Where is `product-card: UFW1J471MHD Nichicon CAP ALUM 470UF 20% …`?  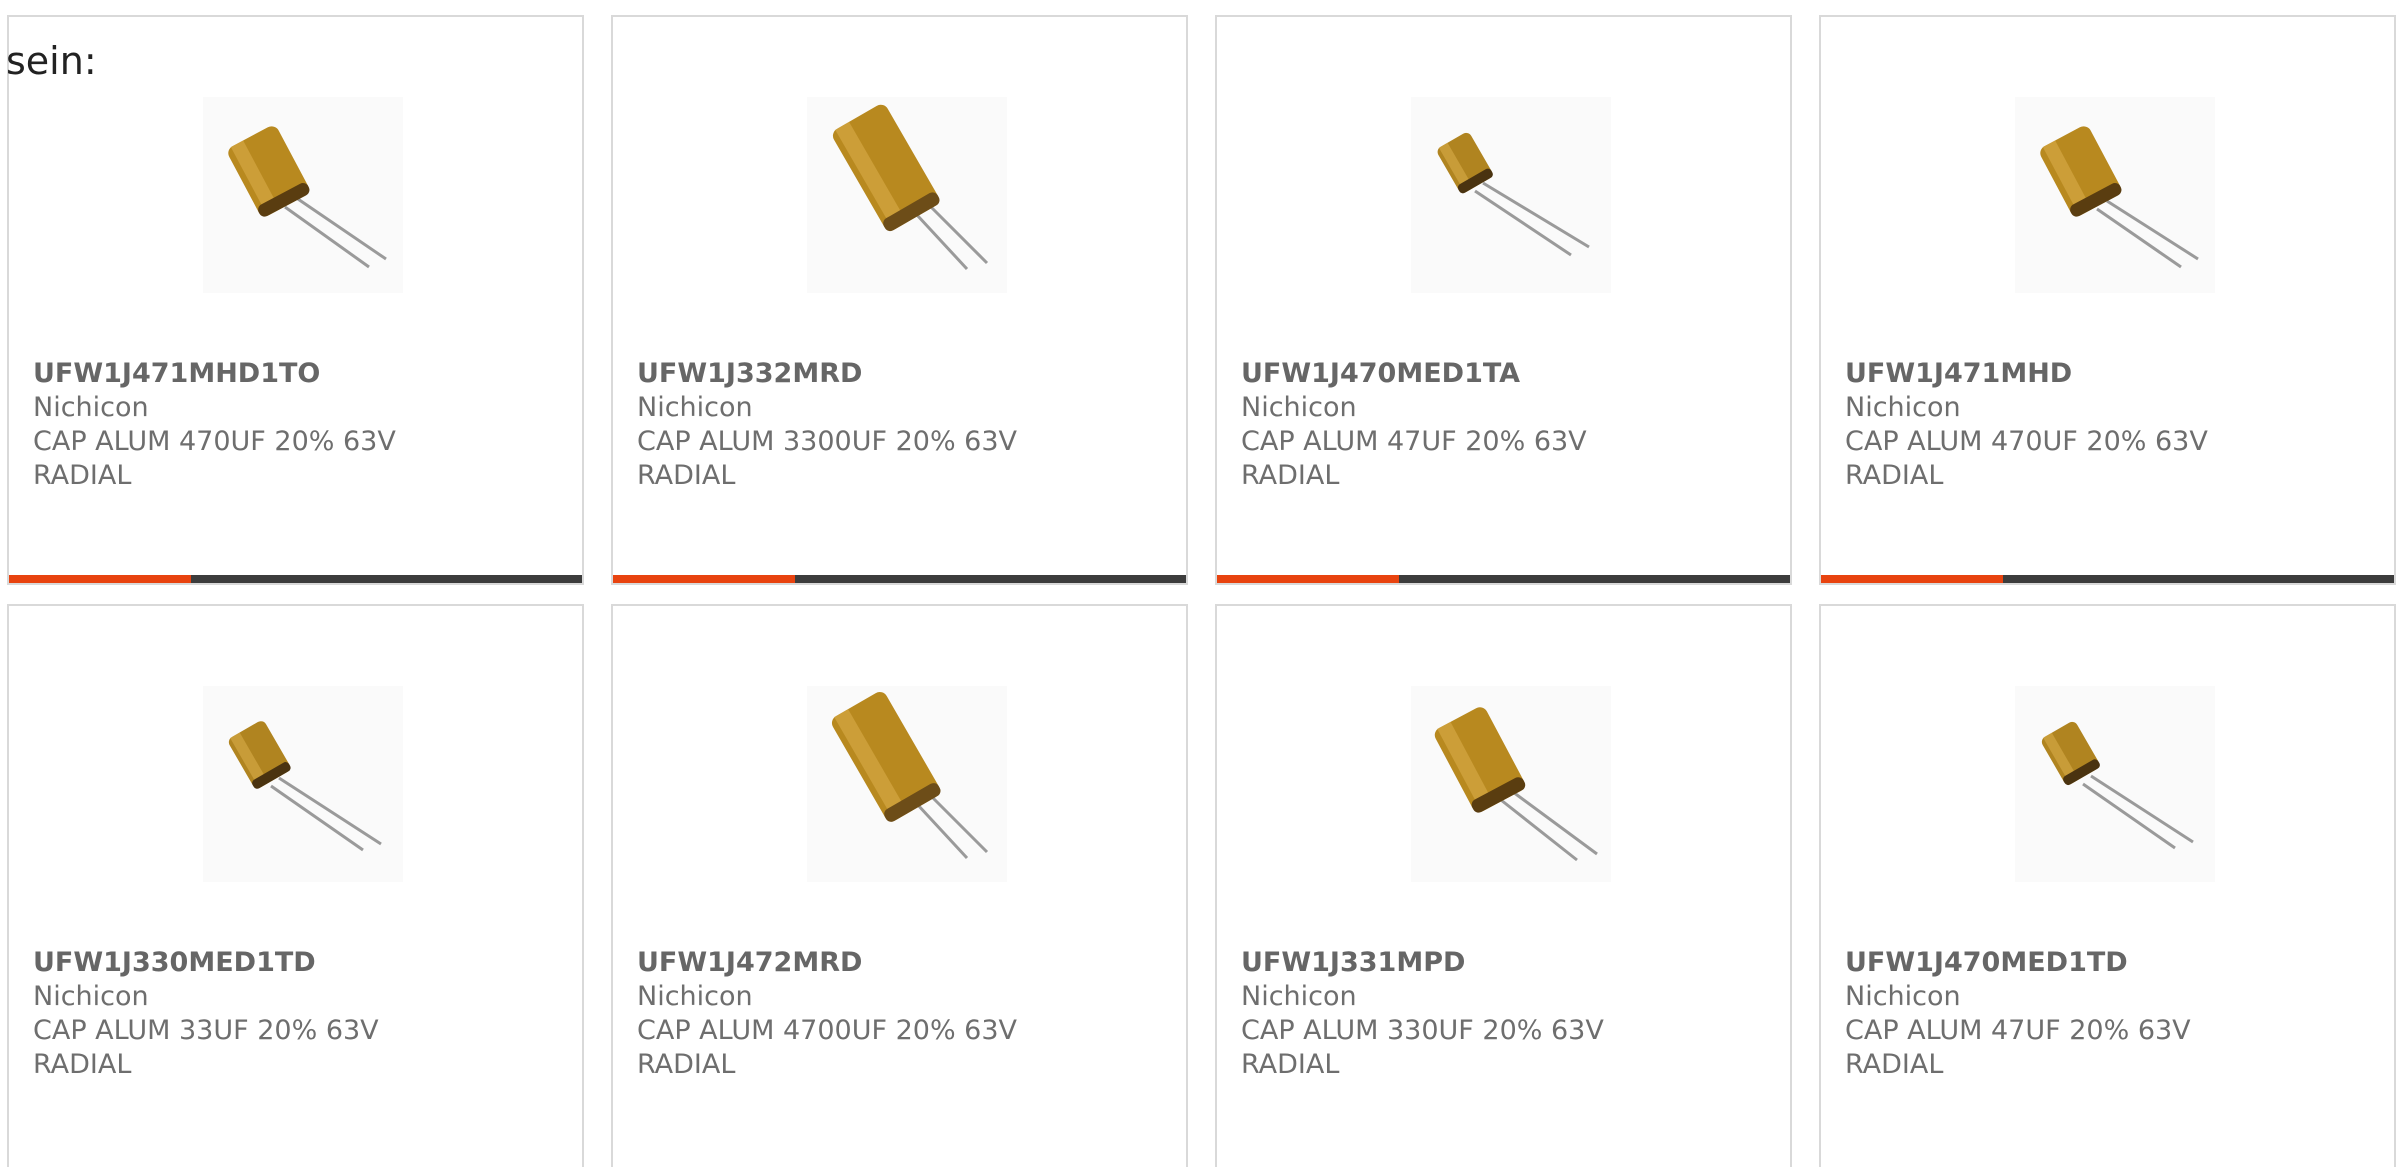
product-card: UFW1J471MHD Nichicon CAP ALUM 470UF 20% … is located at coordinates (2107, 300).